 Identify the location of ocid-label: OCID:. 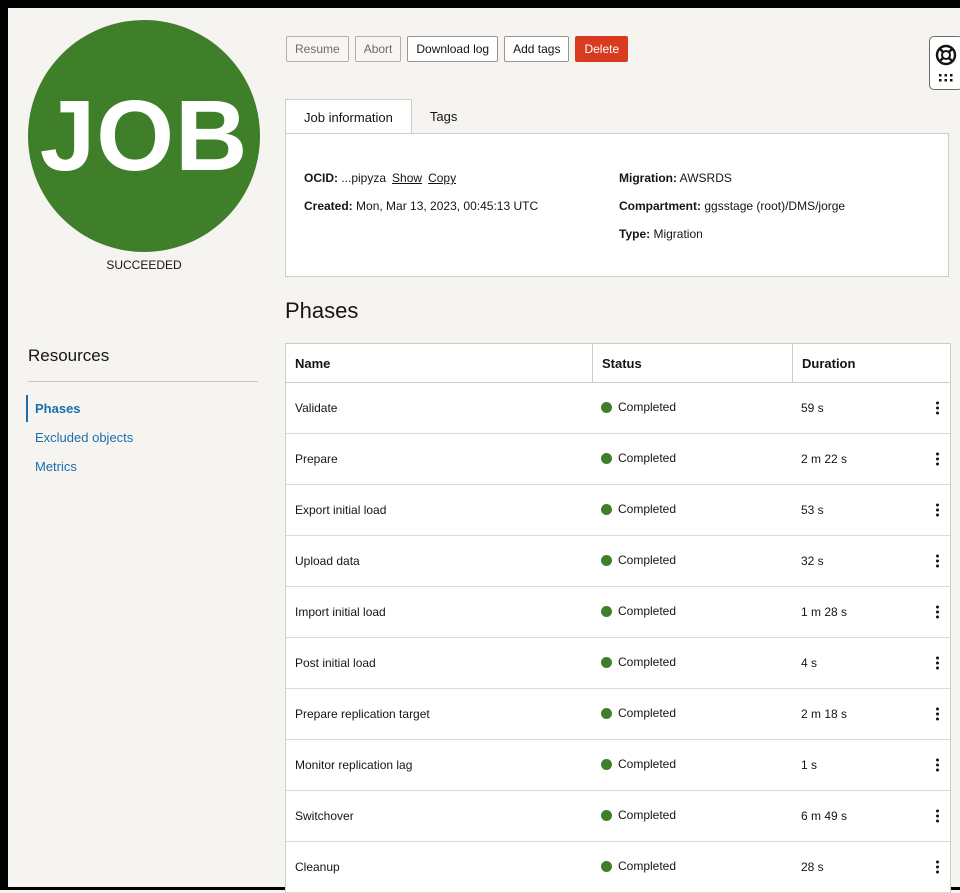
(321, 178).